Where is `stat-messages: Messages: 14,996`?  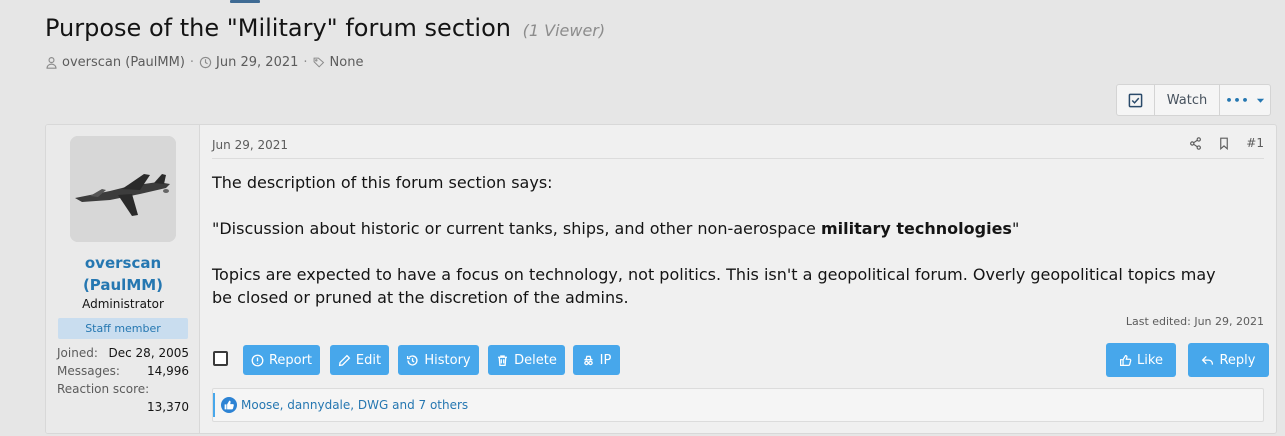 stat-messages: Messages: 14,996 is located at coordinates (123, 371).